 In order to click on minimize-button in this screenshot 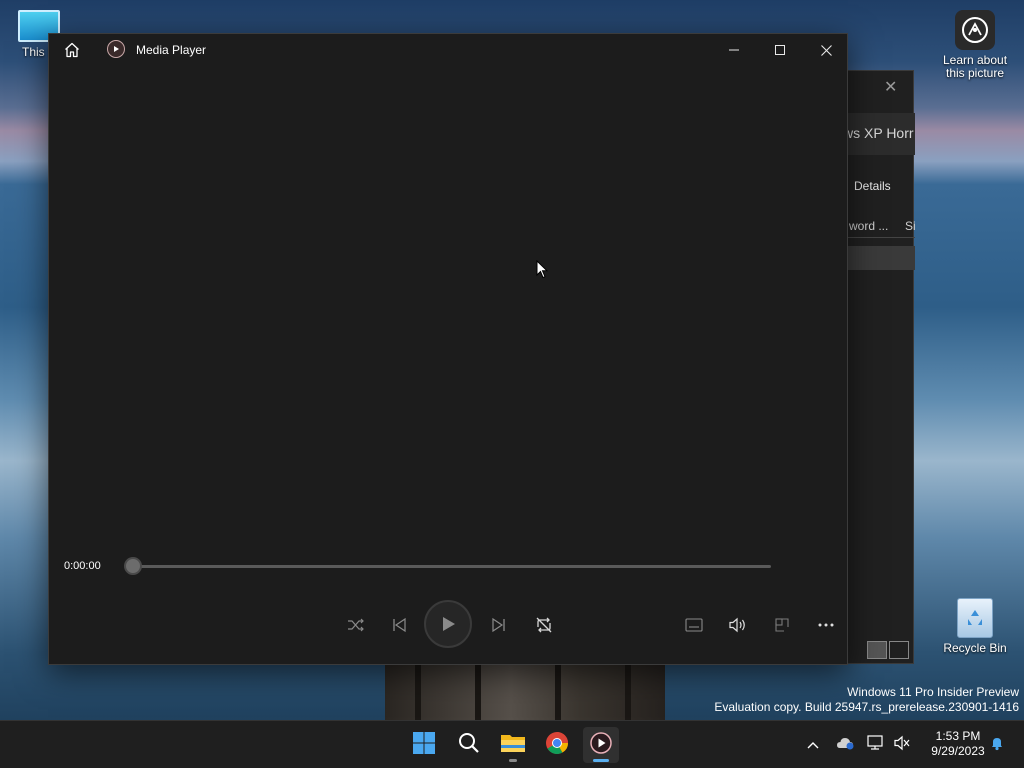, I will do `click(734, 50)`.